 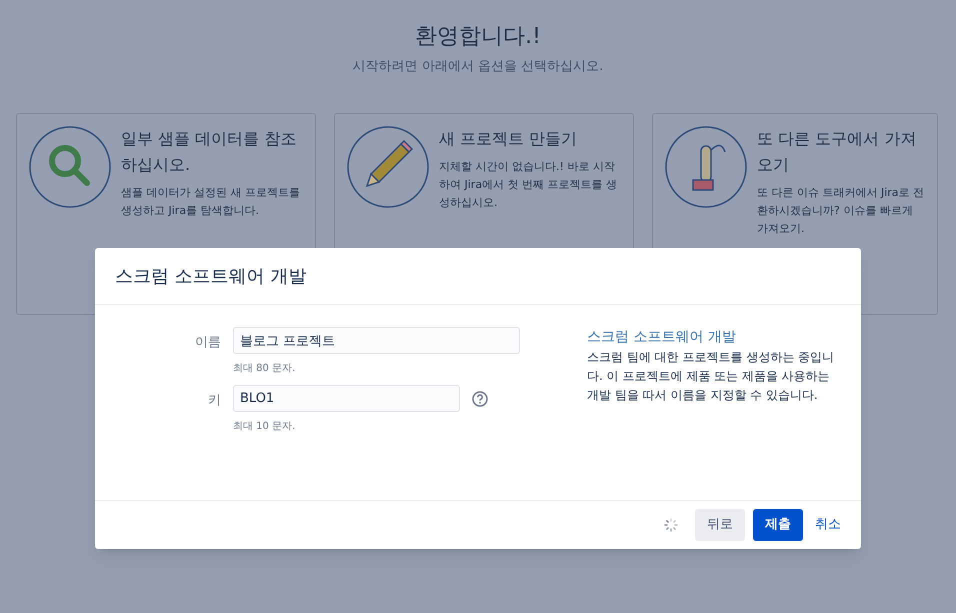 What do you see at coordinates (70, 167) in the screenshot?
I see `magnifier-icon` at bounding box center [70, 167].